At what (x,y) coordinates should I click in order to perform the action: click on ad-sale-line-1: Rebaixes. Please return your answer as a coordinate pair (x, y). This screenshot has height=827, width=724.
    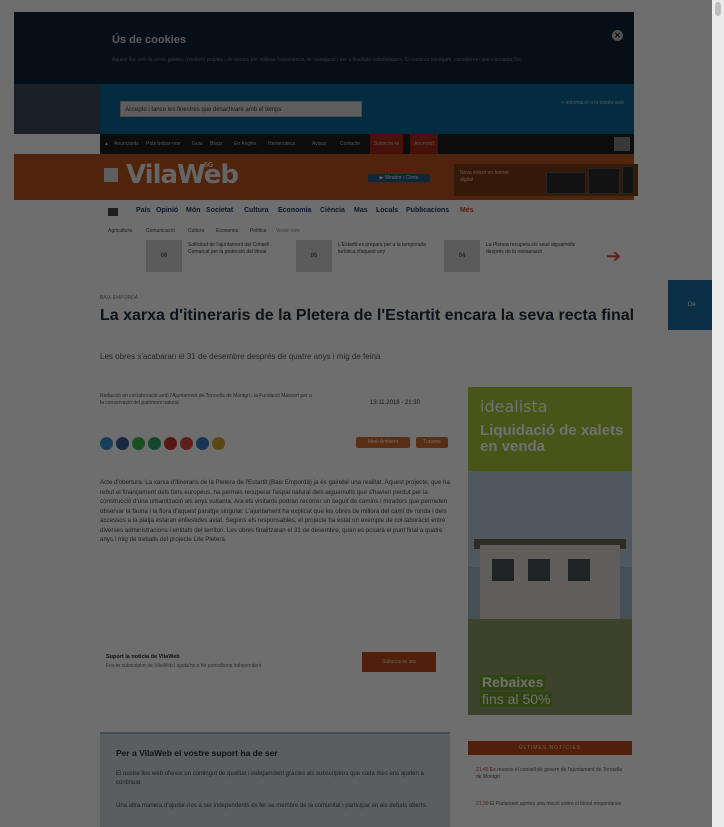
    Looking at the image, I should click on (513, 682).